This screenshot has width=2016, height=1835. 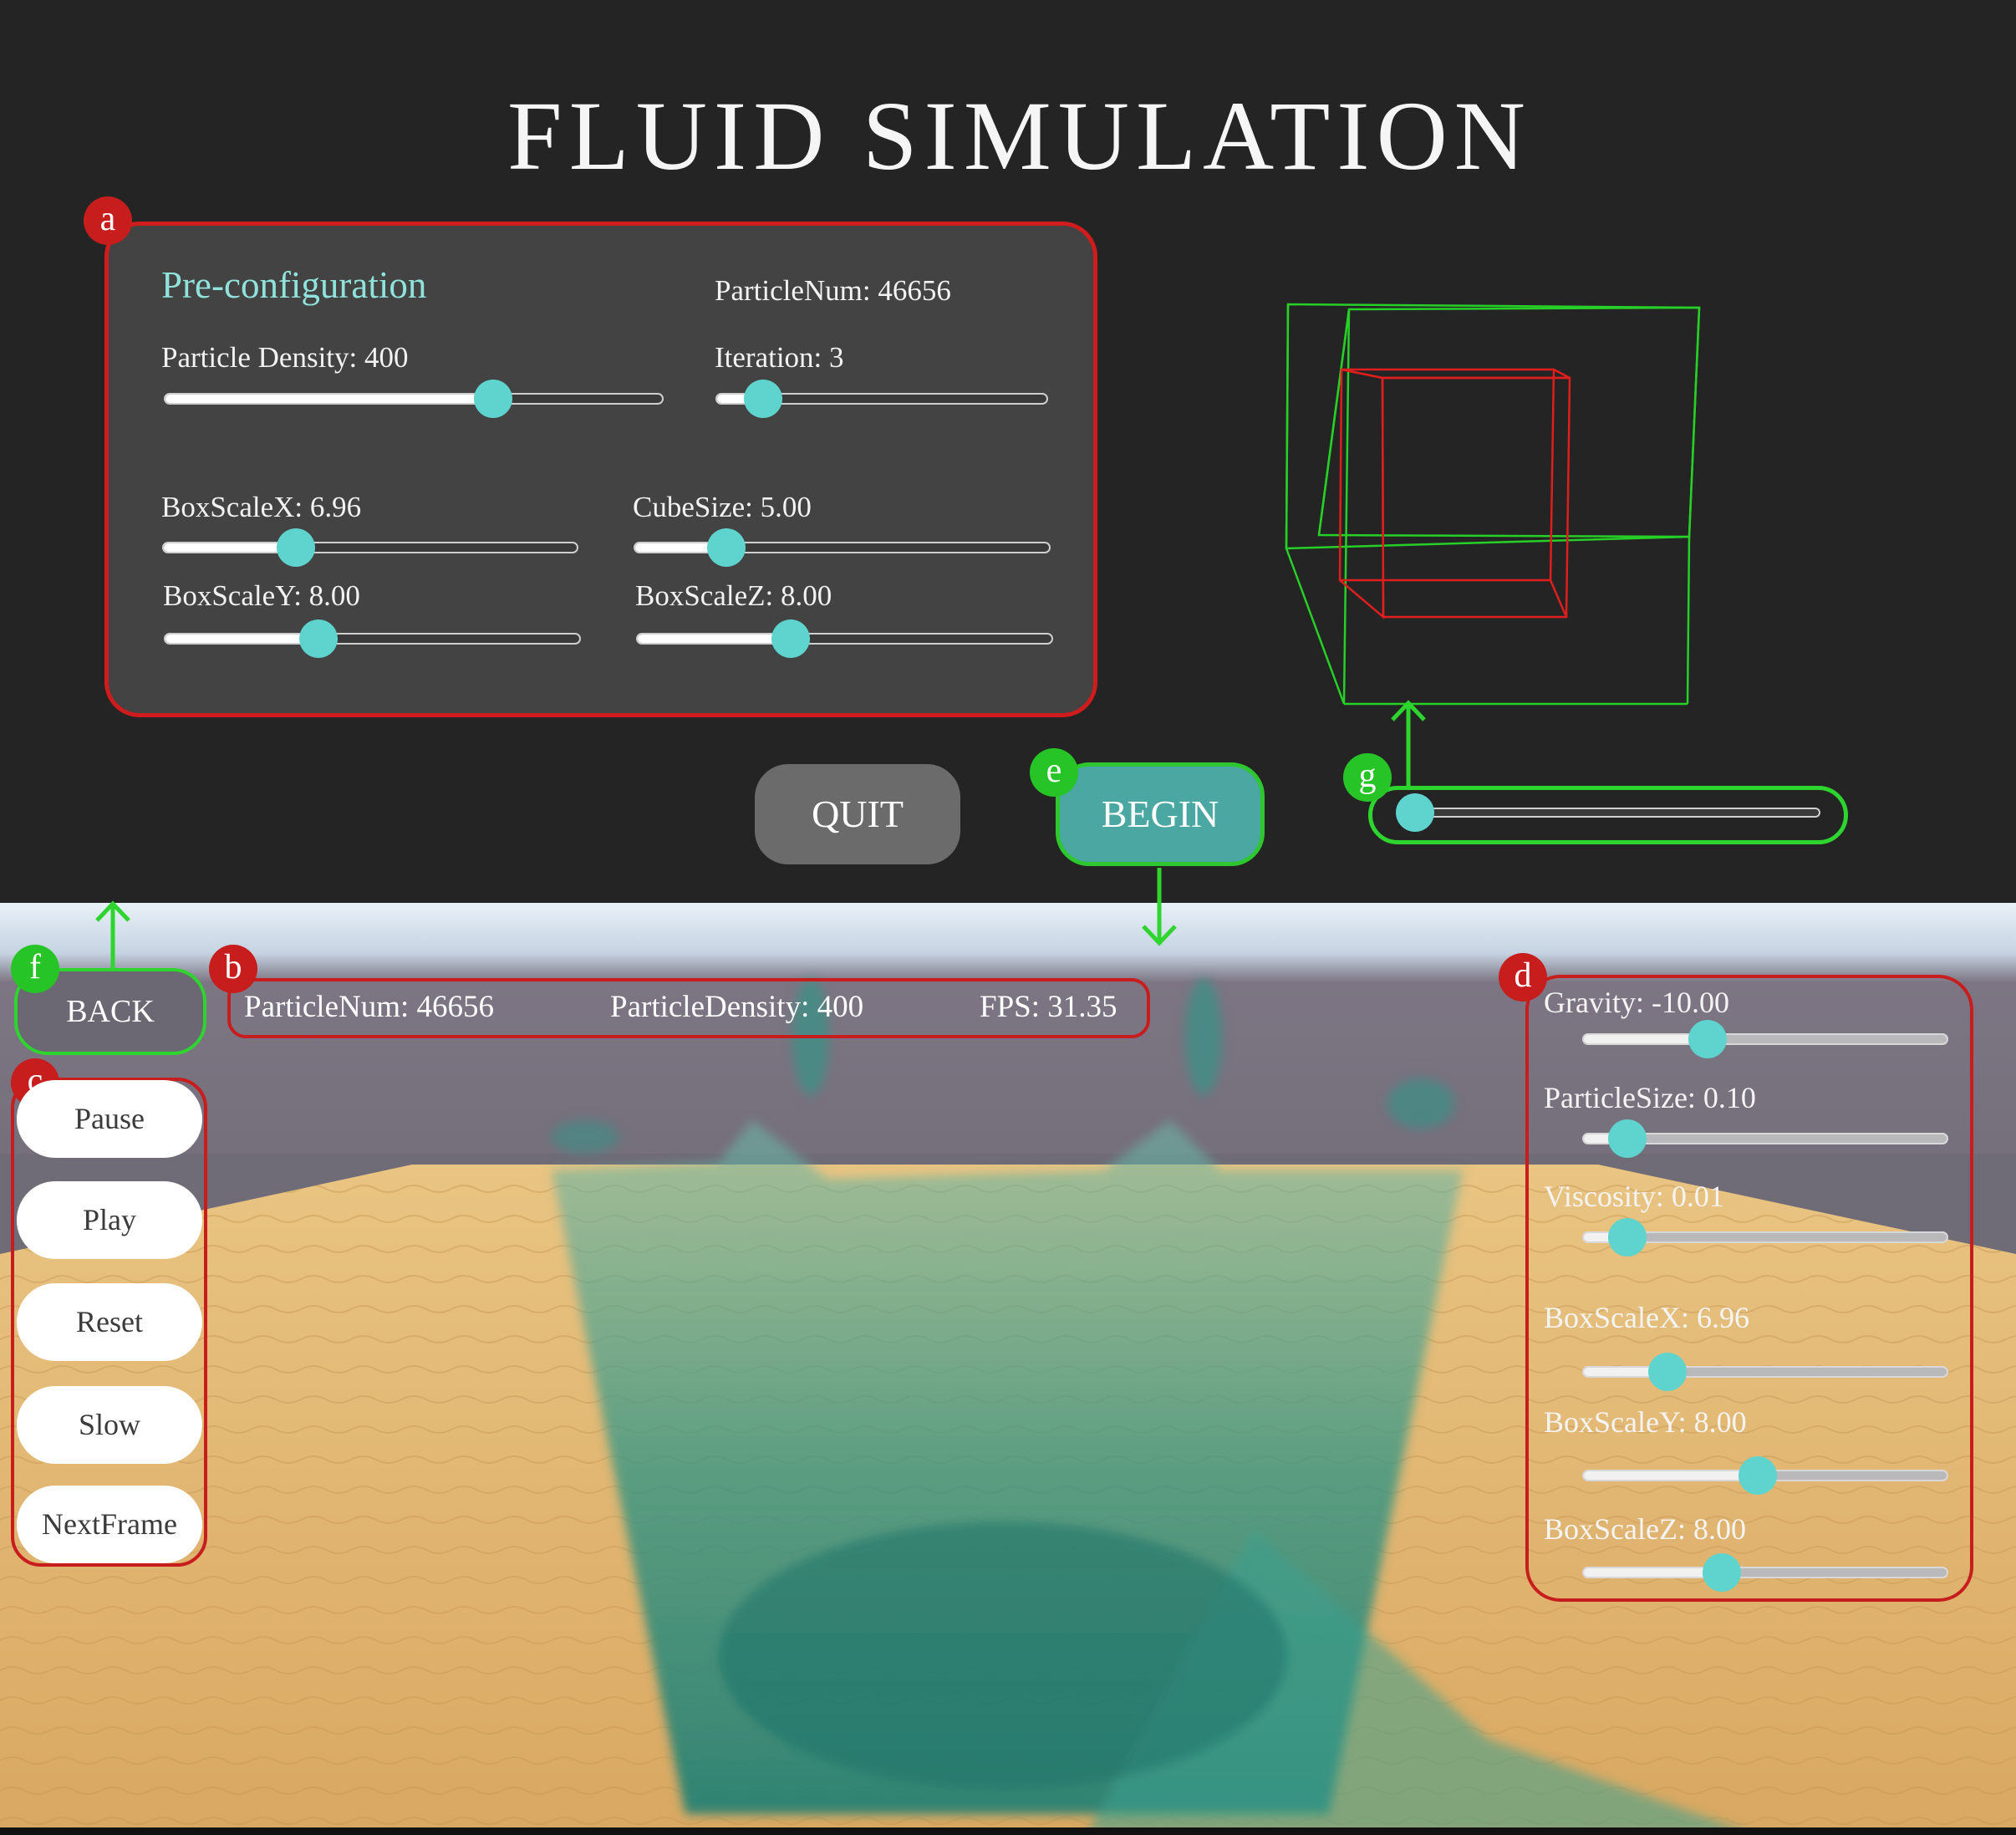 I want to click on runtime-boxscale-x-label: BoxScaleX: 6.96, so click(x=1646, y=1318).